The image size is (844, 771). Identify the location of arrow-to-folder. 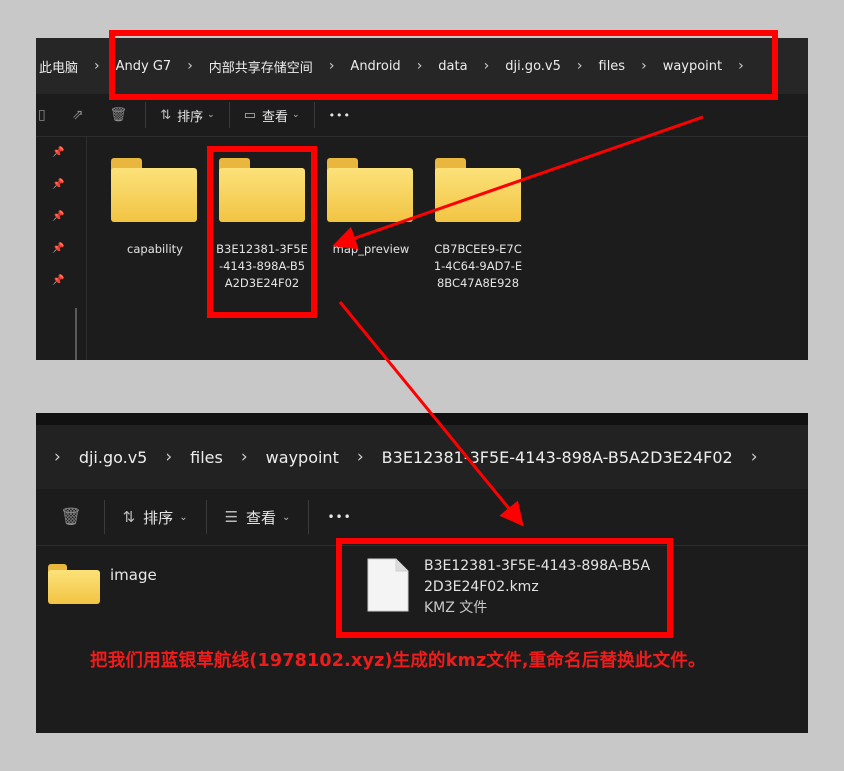
(518, 182).